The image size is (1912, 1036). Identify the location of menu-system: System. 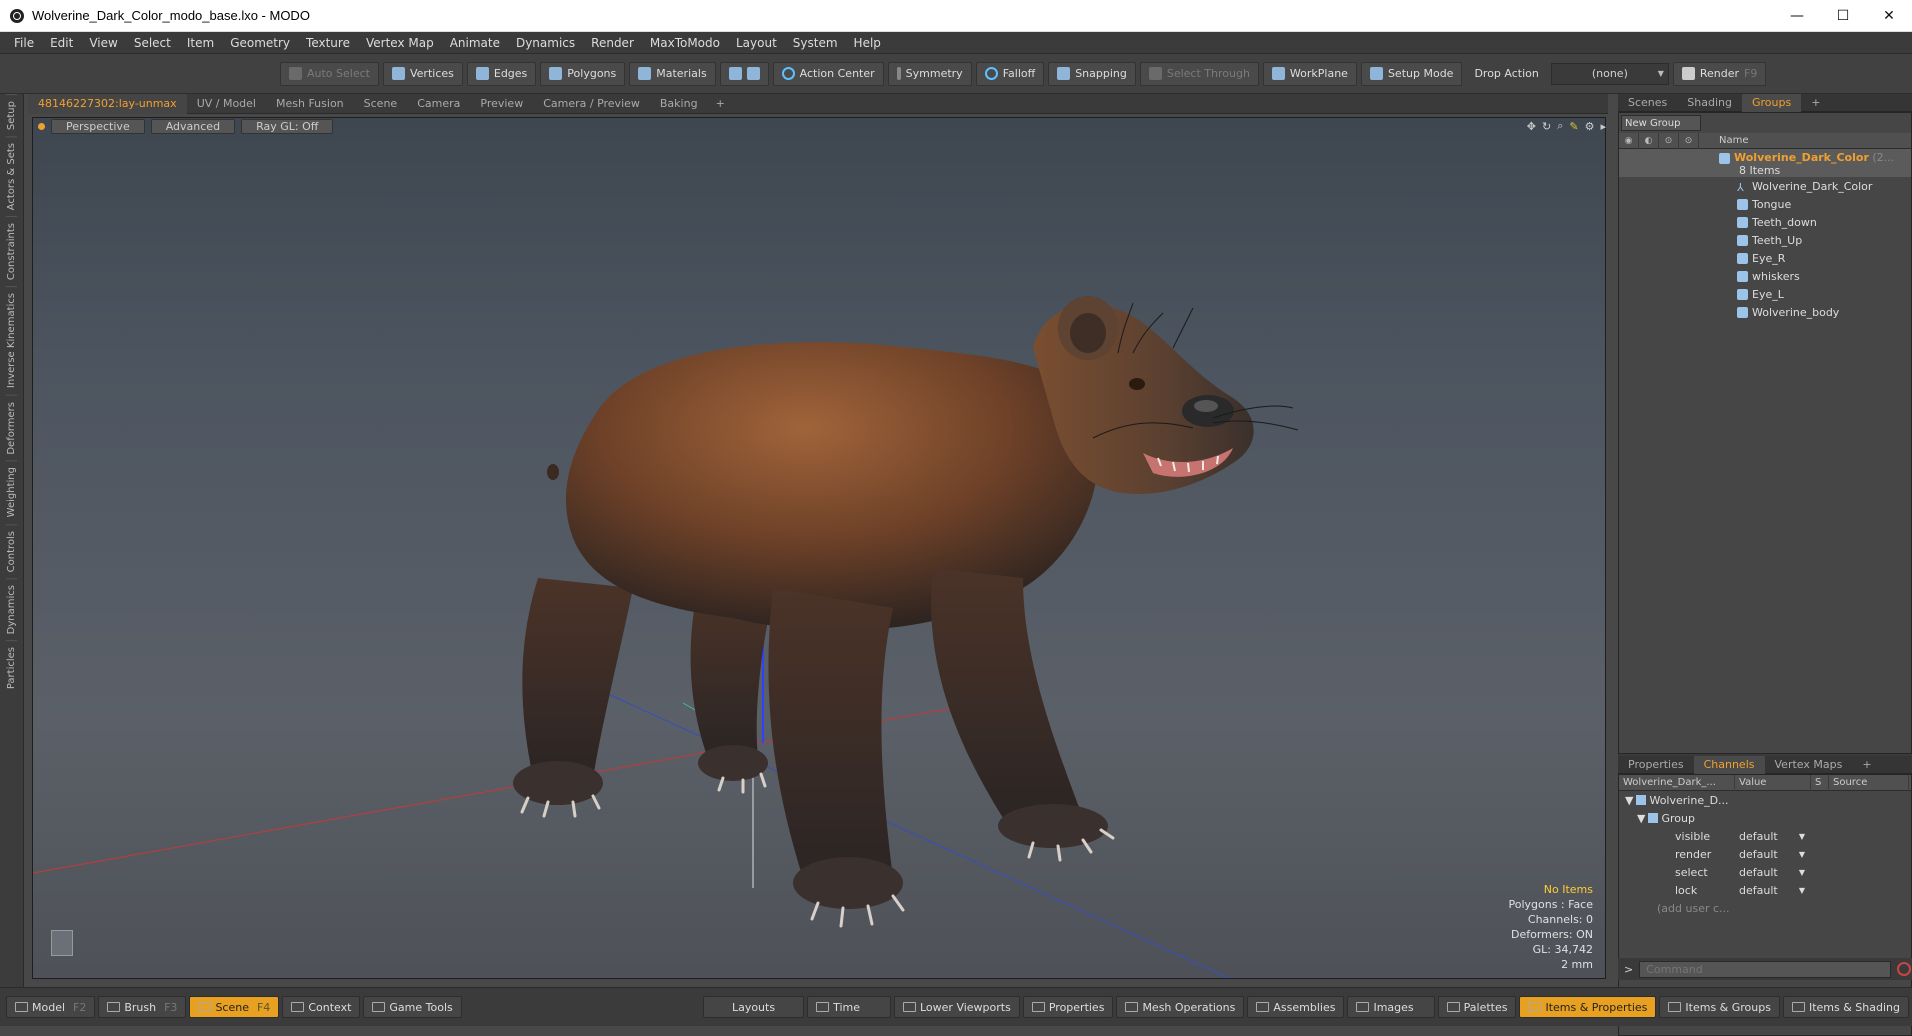
(815, 43).